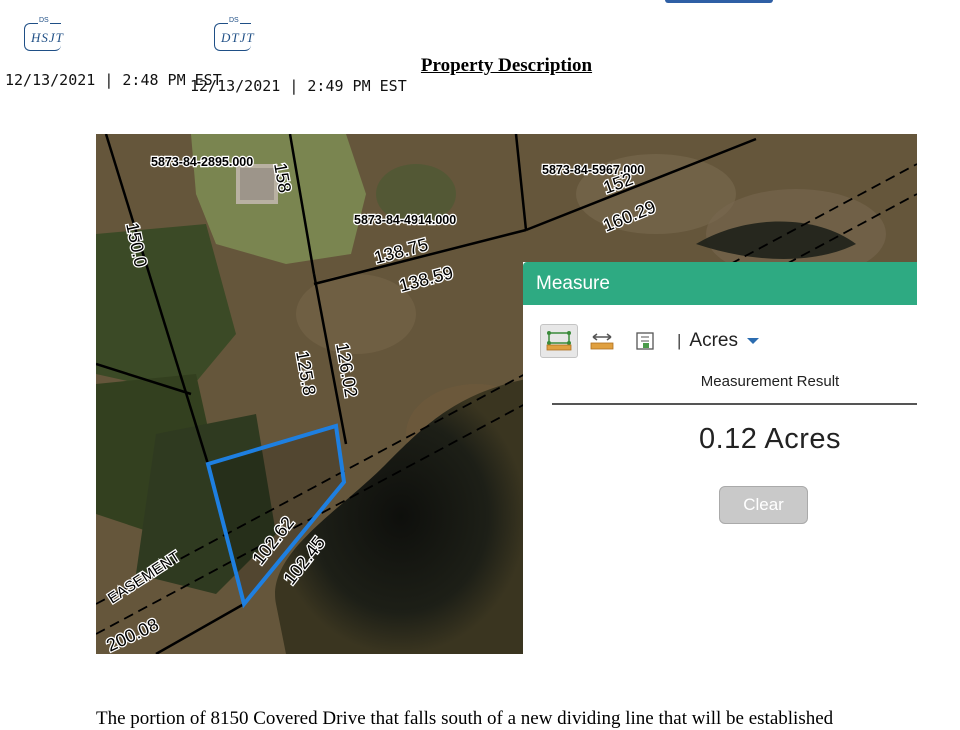 The image size is (960, 730). What do you see at coordinates (202, 162) in the screenshot?
I see `parcel-id-label: 5873-84-2895.000` at bounding box center [202, 162].